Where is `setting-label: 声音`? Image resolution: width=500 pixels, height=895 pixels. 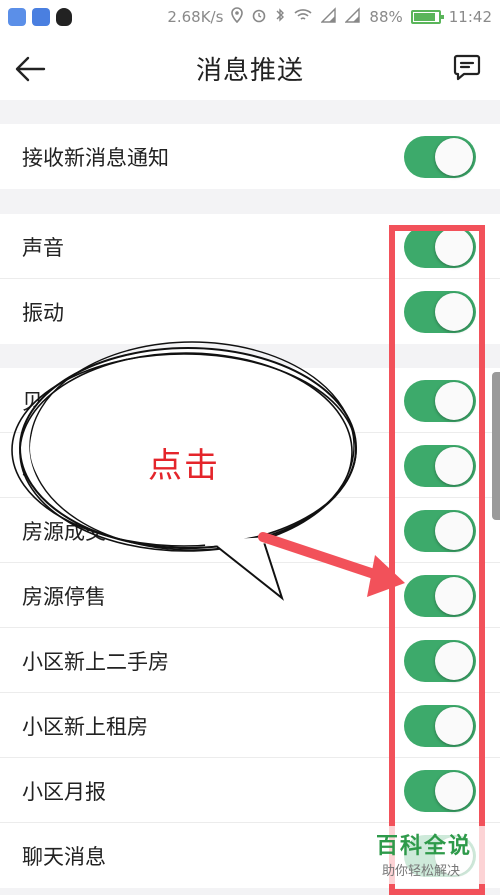 setting-label: 声音 is located at coordinates (43, 248).